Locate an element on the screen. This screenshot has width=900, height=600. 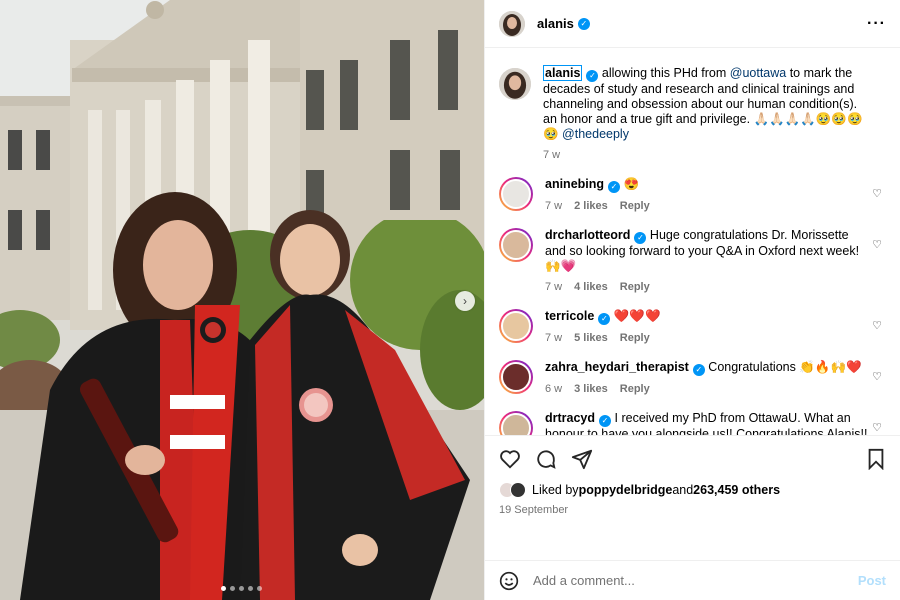
comment-text: 😍 is located at coordinates (631, 184).